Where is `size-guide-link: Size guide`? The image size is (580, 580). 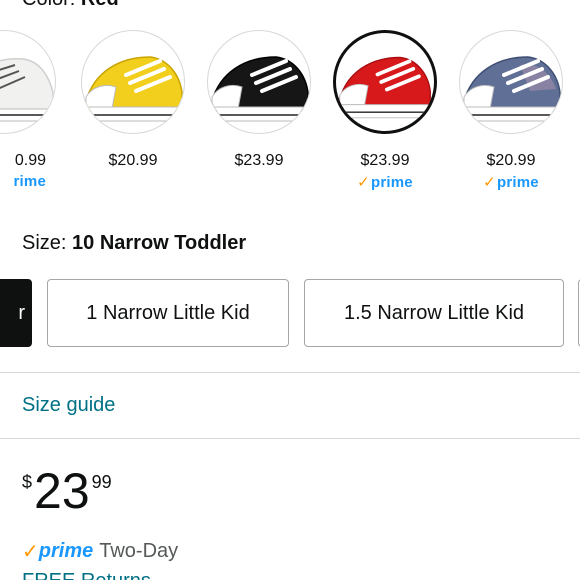 size-guide-link: Size guide is located at coordinates (68, 405).